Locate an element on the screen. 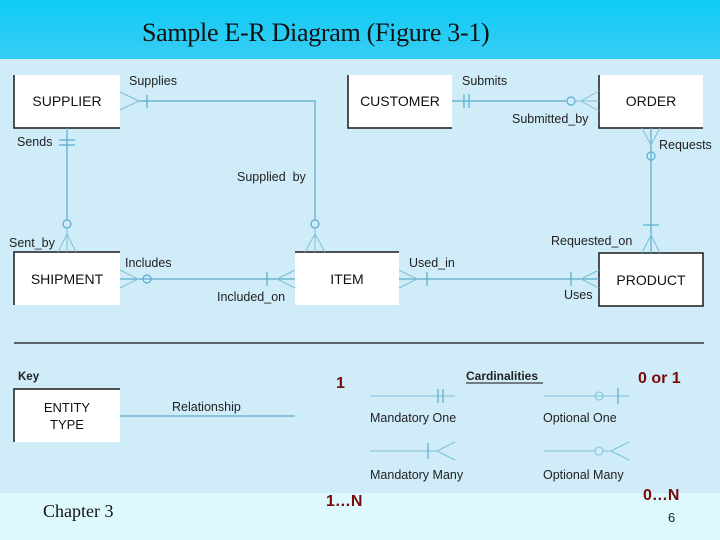  relationship-label: Supplies is located at coordinates (153, 81).